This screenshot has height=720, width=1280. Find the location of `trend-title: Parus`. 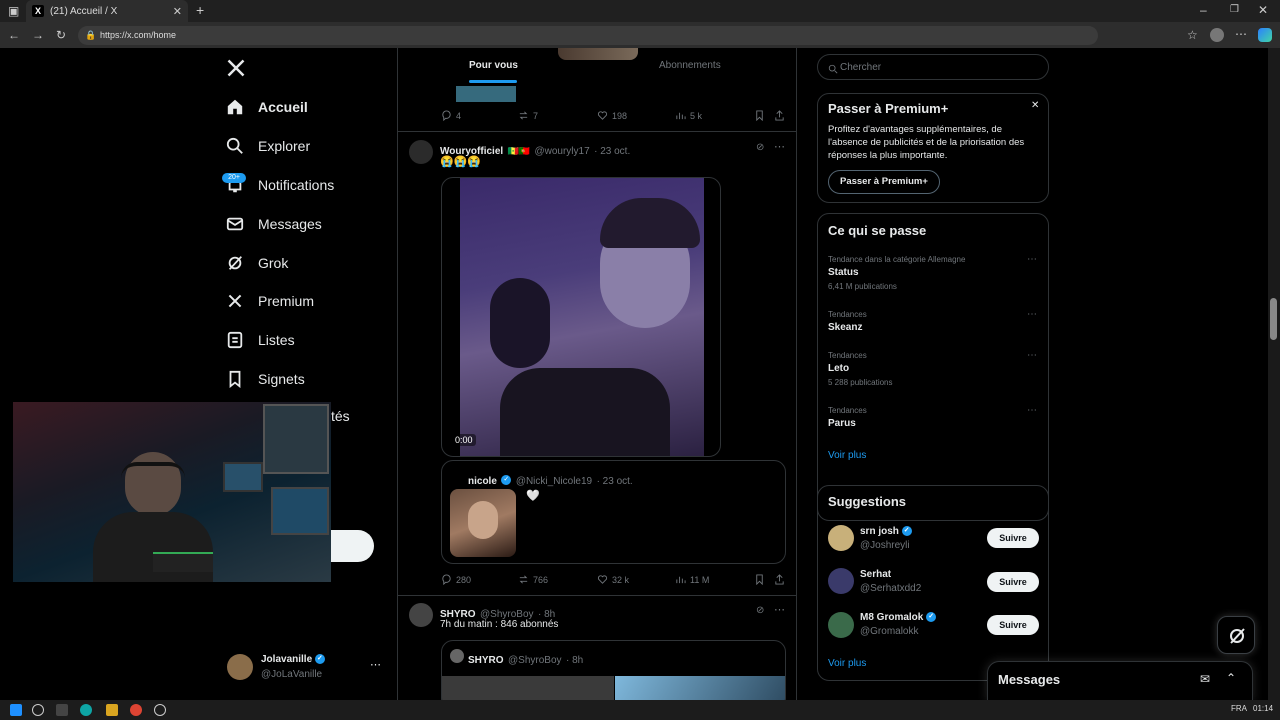

trend-title: Parus is located at coordinates (842, 423).